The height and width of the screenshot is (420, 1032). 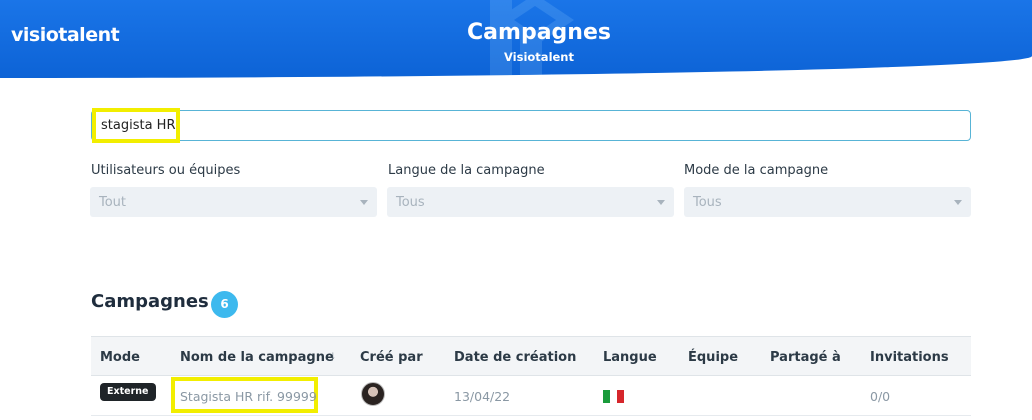 What do you see at coordinates (410, 202) in the screenshot?
I see `filter-select-language-value: Tous` at bounding box center [410, 202].